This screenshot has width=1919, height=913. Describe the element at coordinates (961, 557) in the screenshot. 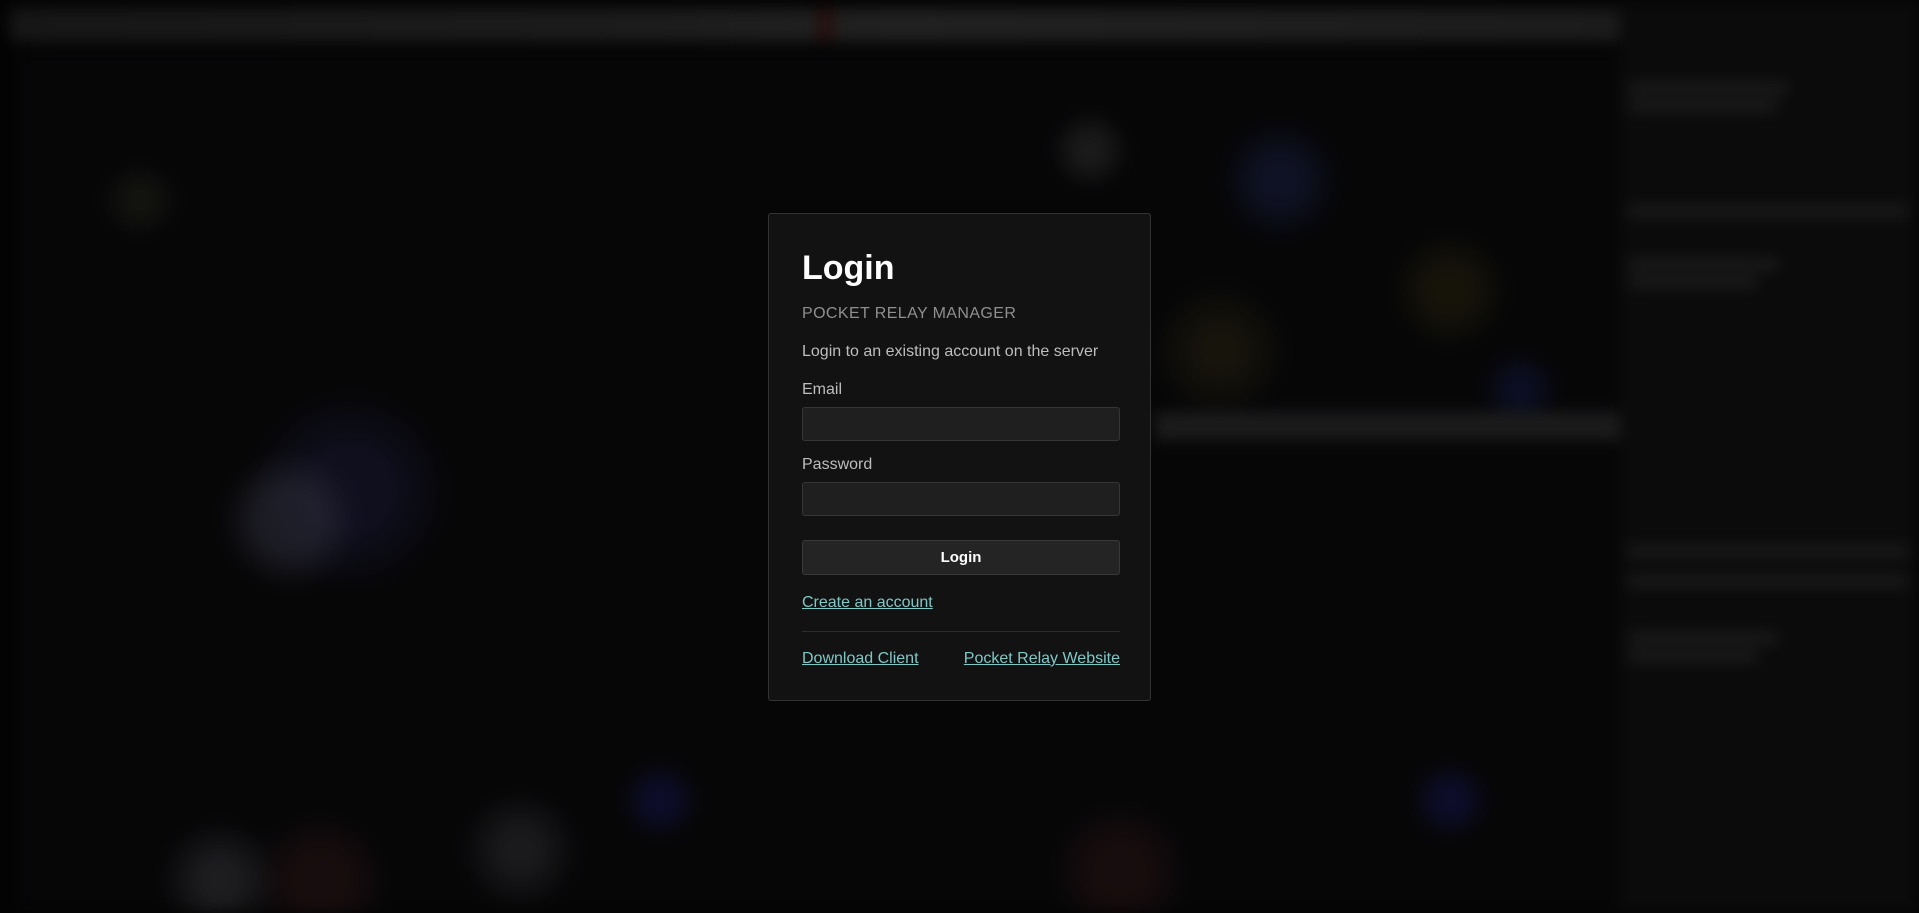

I see `login-button: Login` at that location.